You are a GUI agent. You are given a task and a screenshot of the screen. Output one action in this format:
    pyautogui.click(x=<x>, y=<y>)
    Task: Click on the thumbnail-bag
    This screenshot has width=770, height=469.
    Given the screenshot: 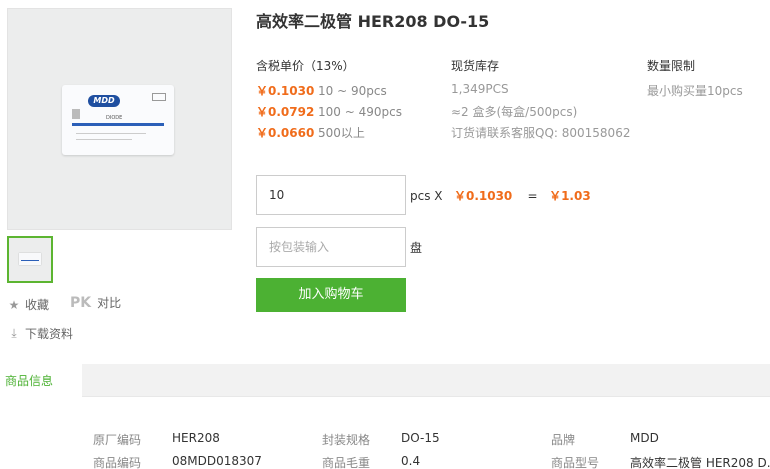 What is the action you would take?
    pyautogui.click(x=30, y=259)
    